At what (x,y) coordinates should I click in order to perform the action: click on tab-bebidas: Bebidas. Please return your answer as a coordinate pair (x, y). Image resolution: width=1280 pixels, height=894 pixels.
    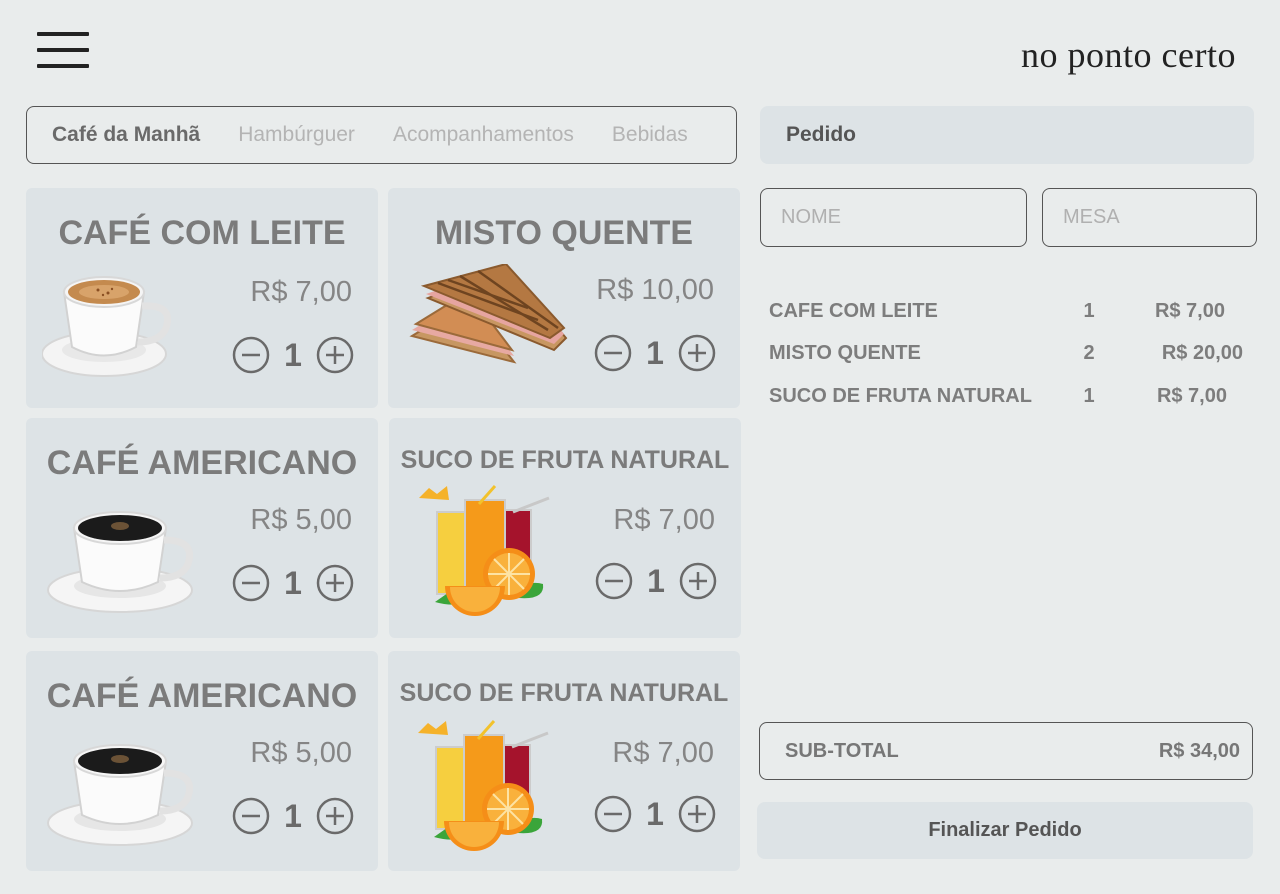
    Looking at the image, I should click on (650, 135).